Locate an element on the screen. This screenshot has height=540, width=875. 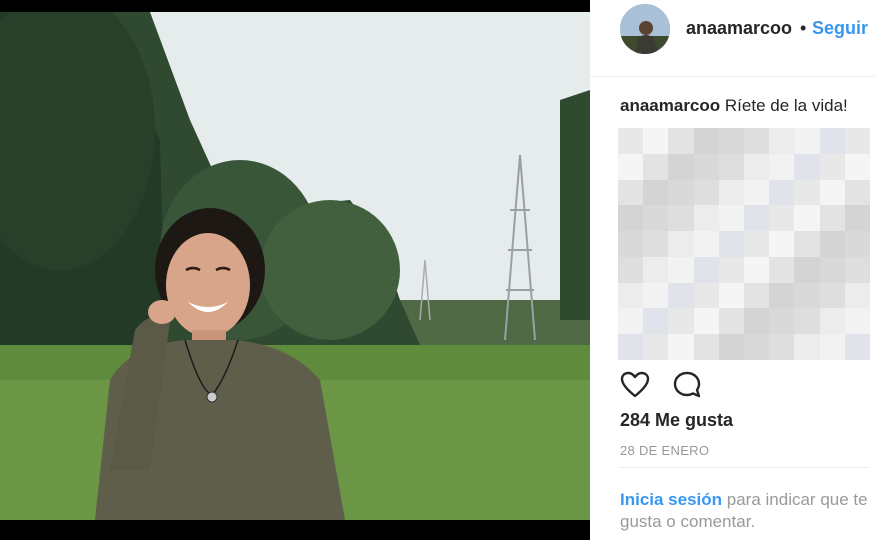
post-date: 28 DE ENERO is located at coordinates (665, 450).